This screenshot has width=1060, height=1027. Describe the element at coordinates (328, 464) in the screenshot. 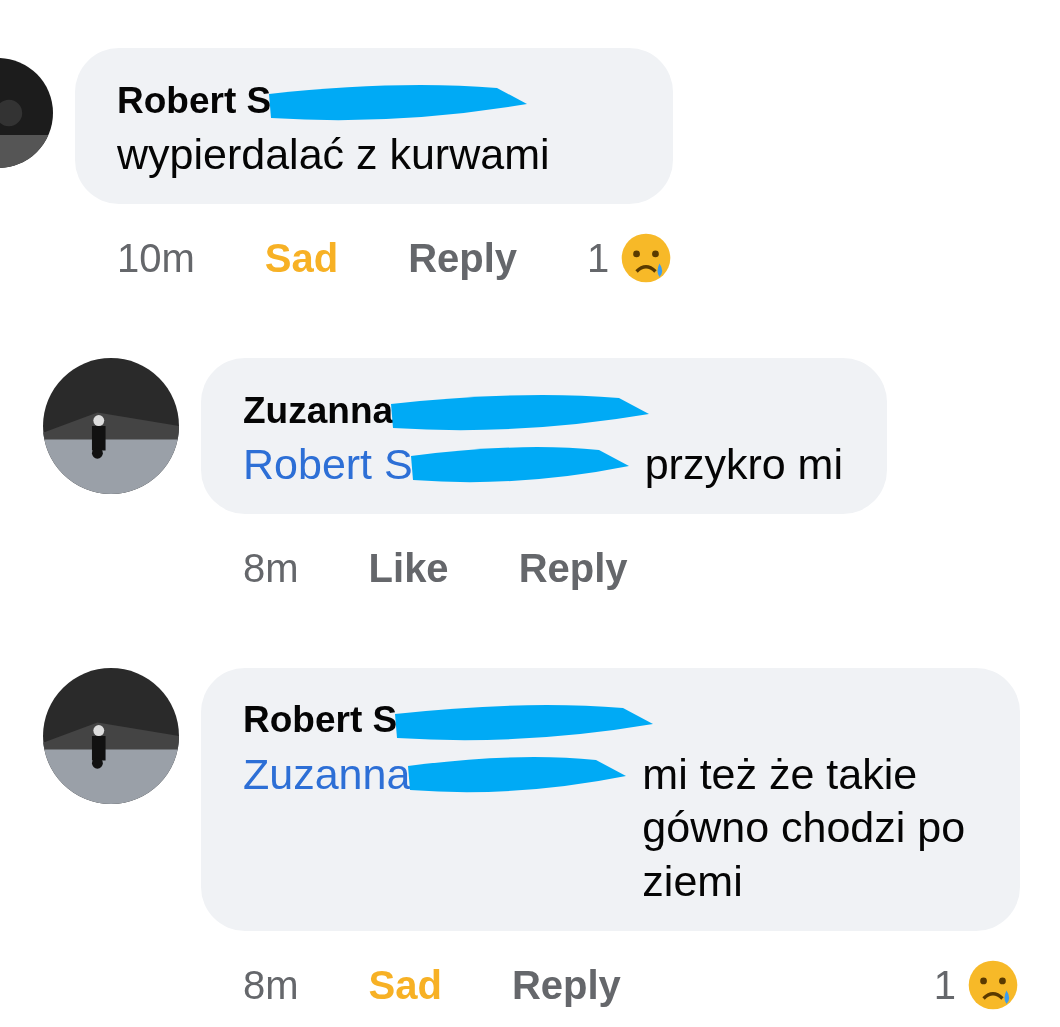

I see `mention-link: Robert S` at that location.